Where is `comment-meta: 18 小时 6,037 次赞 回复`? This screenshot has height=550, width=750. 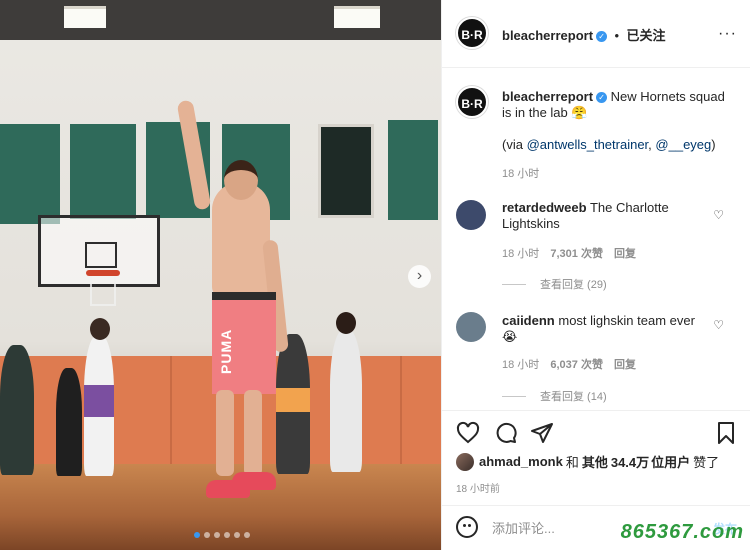 comment-meta: 18 小时 6,037 次赞 回复 is located at coordinates (569, 364).